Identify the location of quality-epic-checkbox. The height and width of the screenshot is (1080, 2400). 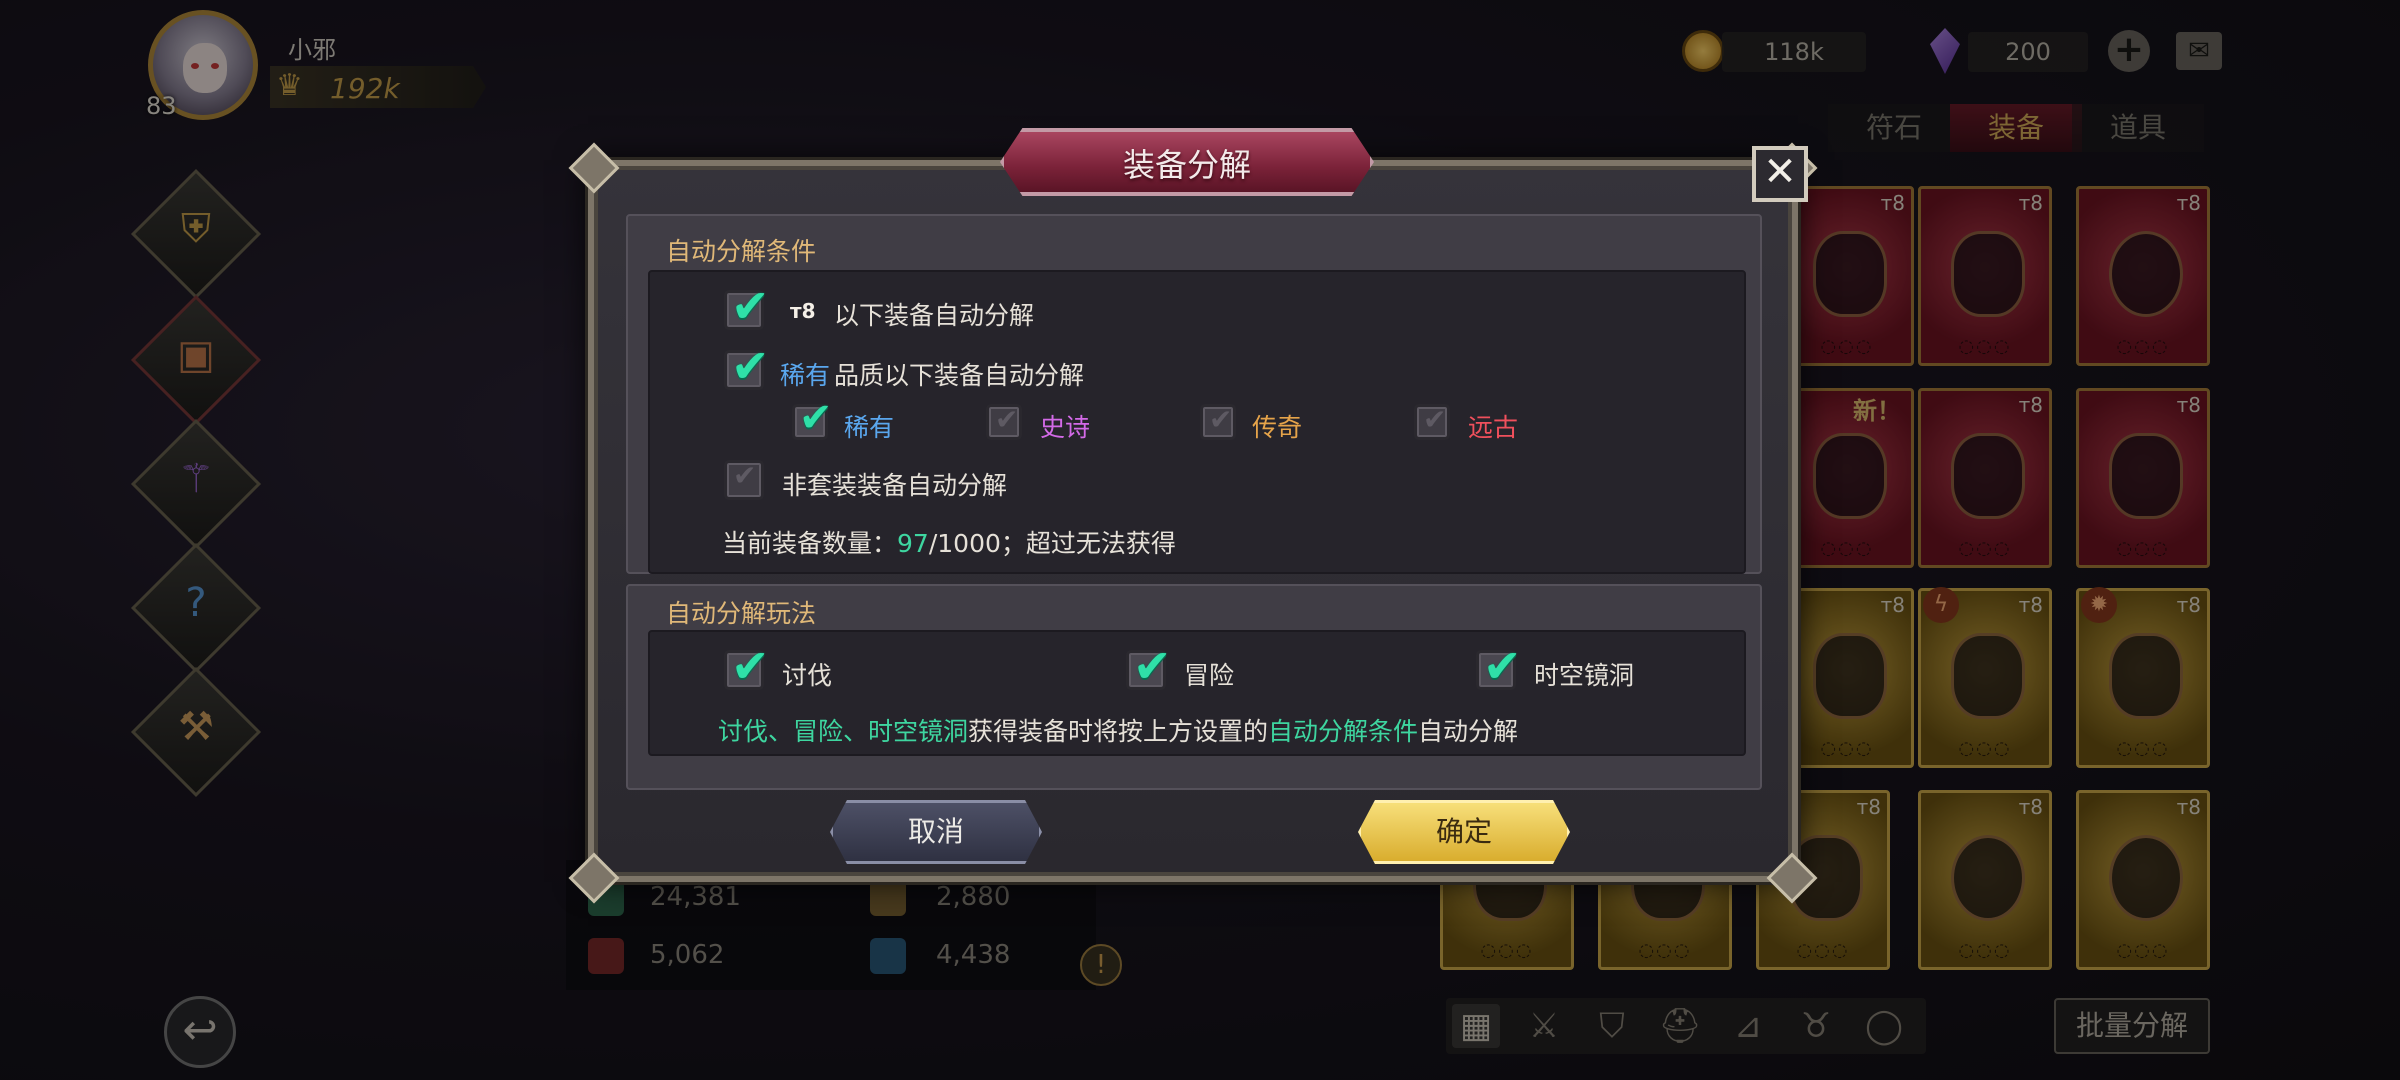
(1004, 421).